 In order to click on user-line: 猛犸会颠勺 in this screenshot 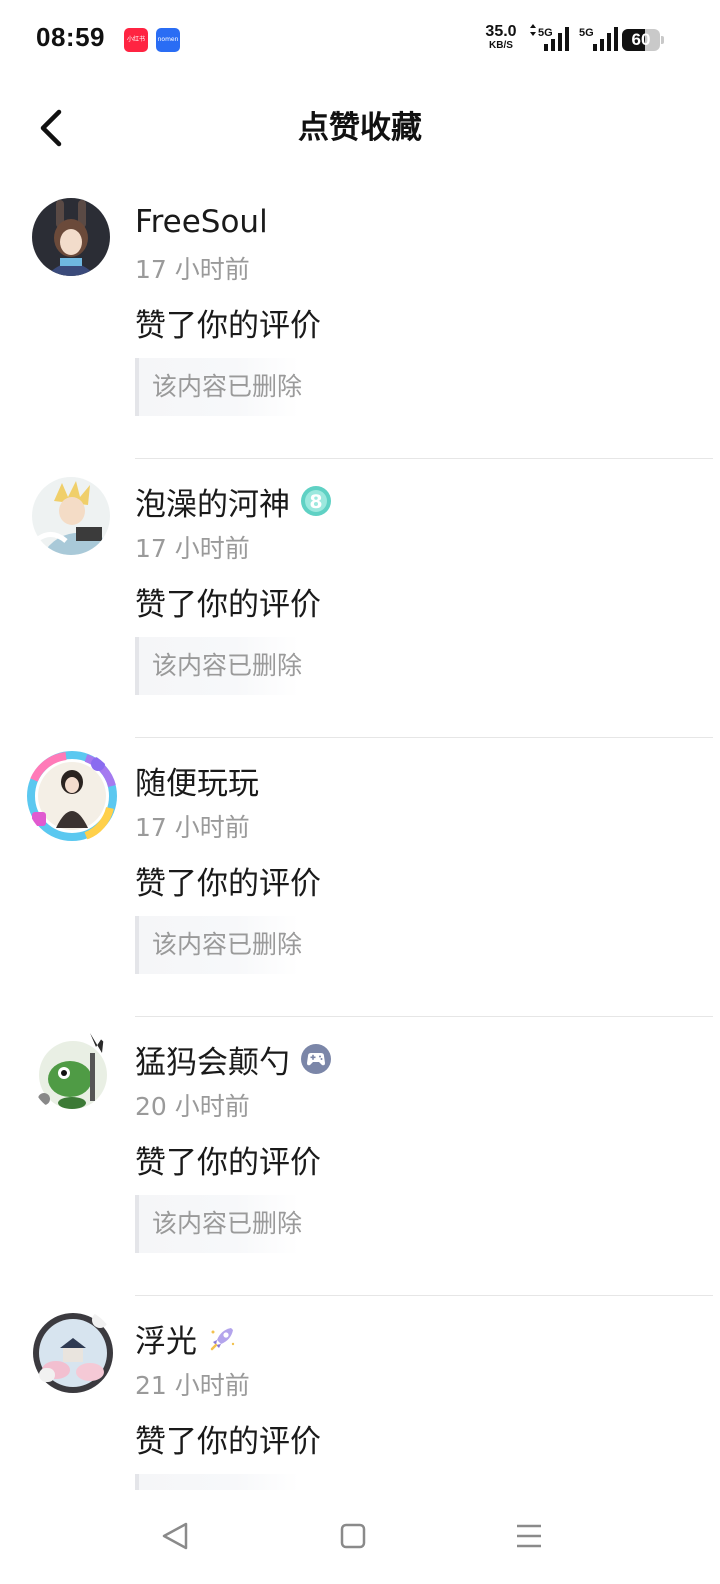, I will do `click(233, 1059)`.